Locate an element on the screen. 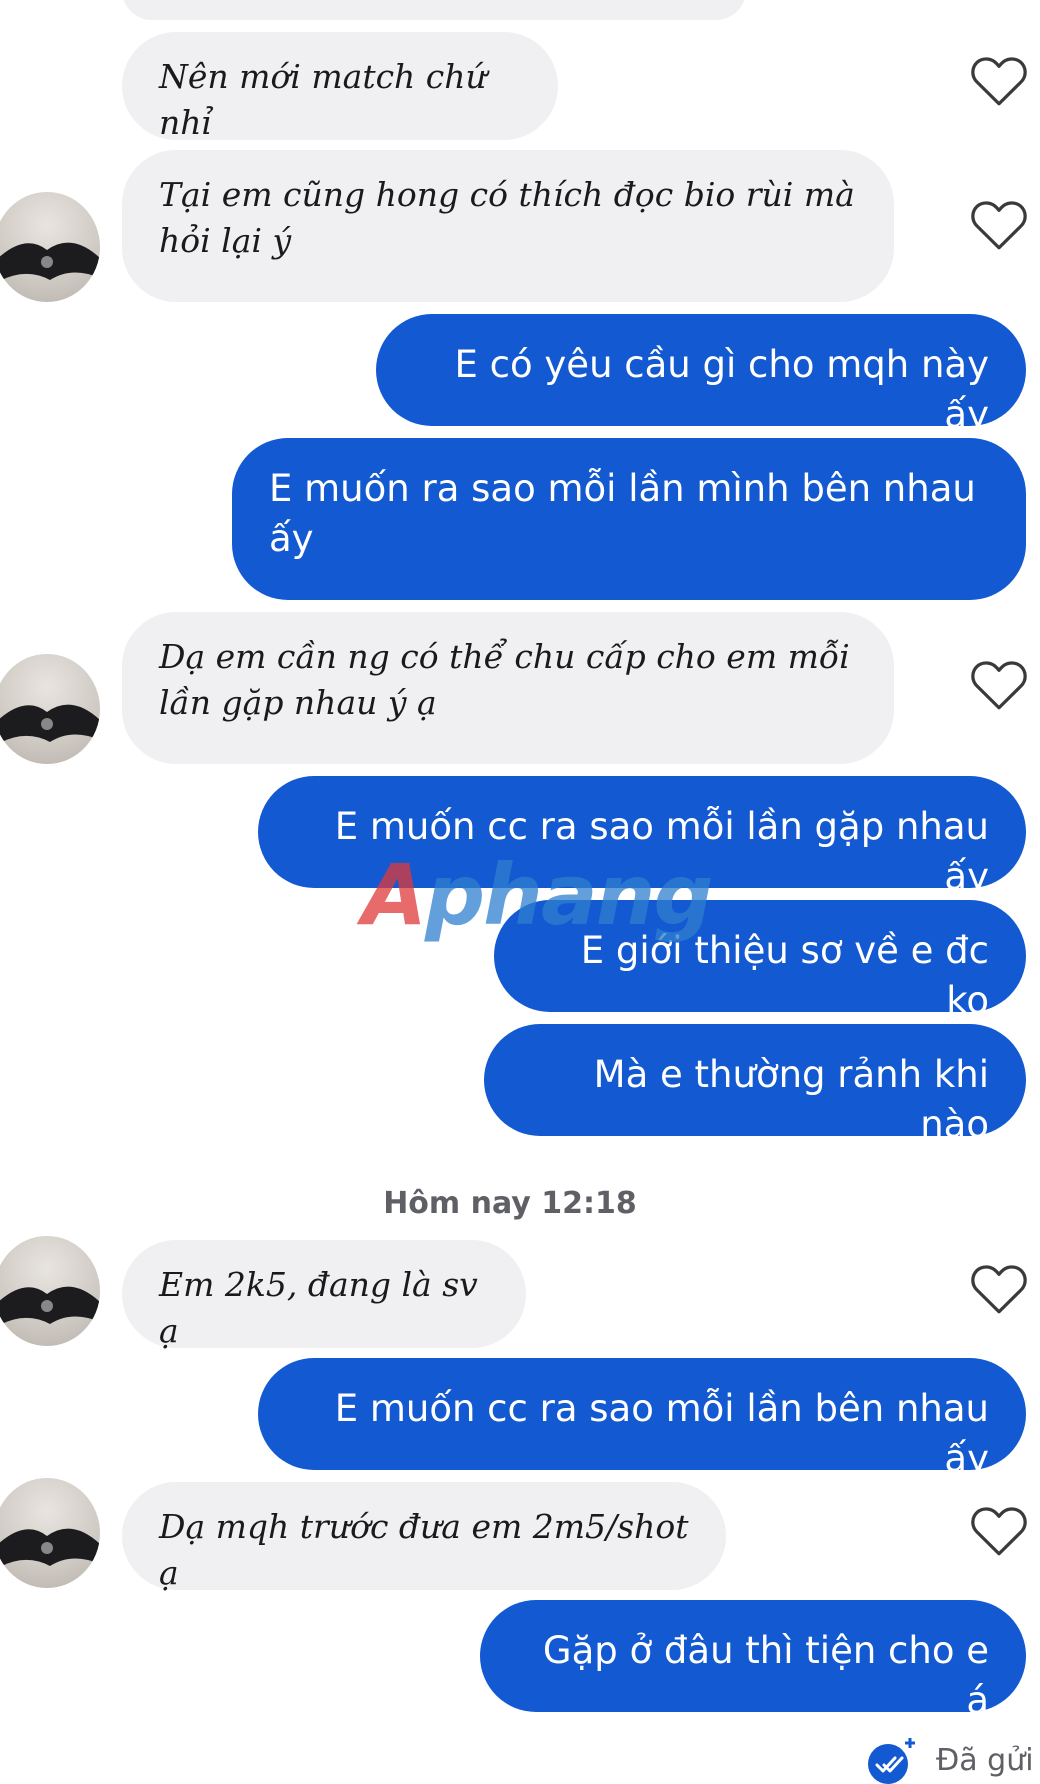 The height and width of the screenshot is (1784, 1040). incoming-message: Dạ mqh trước đưa em 2m5/shot ạ is located at coordinates (424, 1537).